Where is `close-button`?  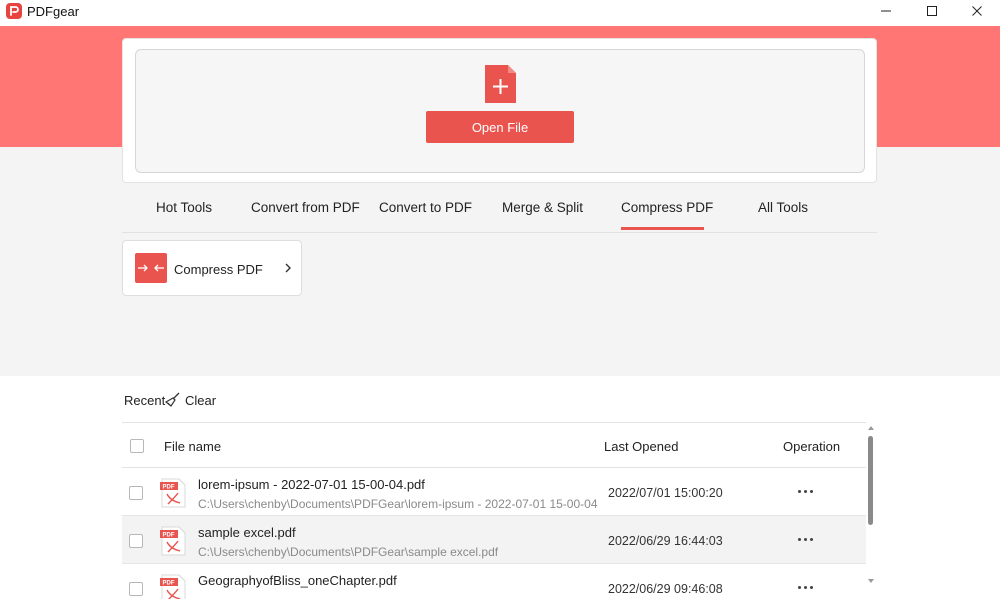 close-button is located at coordinates (977, 11).